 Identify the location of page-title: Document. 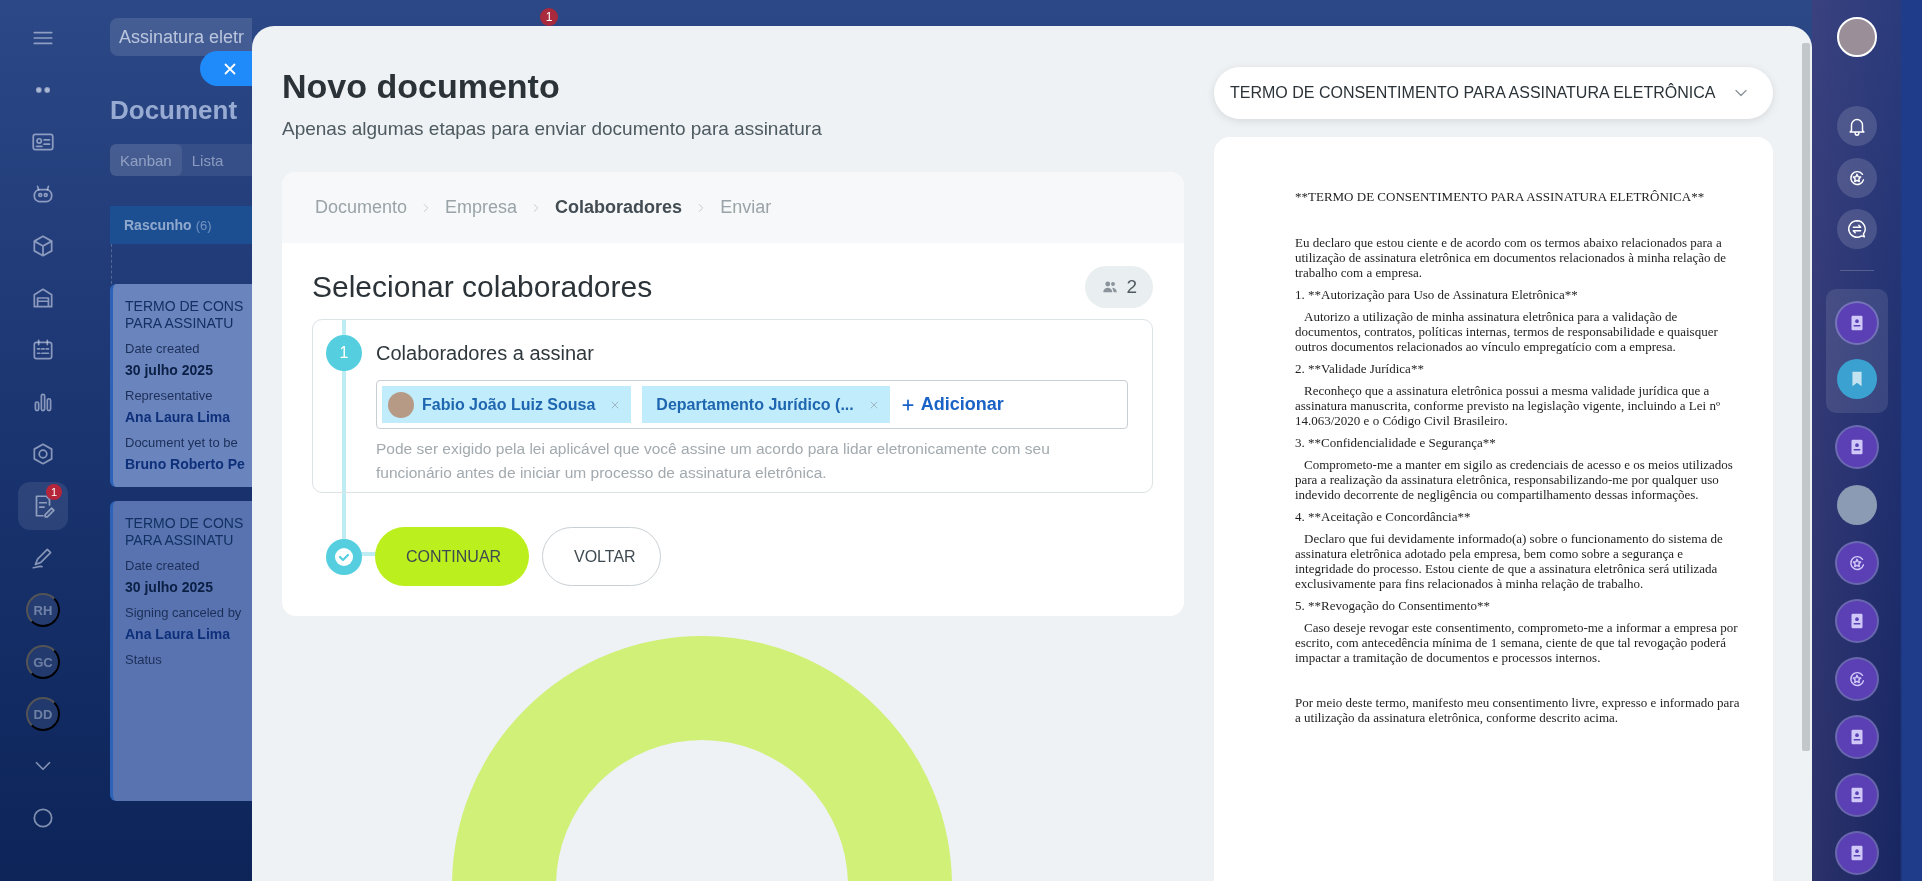
(174, 110).